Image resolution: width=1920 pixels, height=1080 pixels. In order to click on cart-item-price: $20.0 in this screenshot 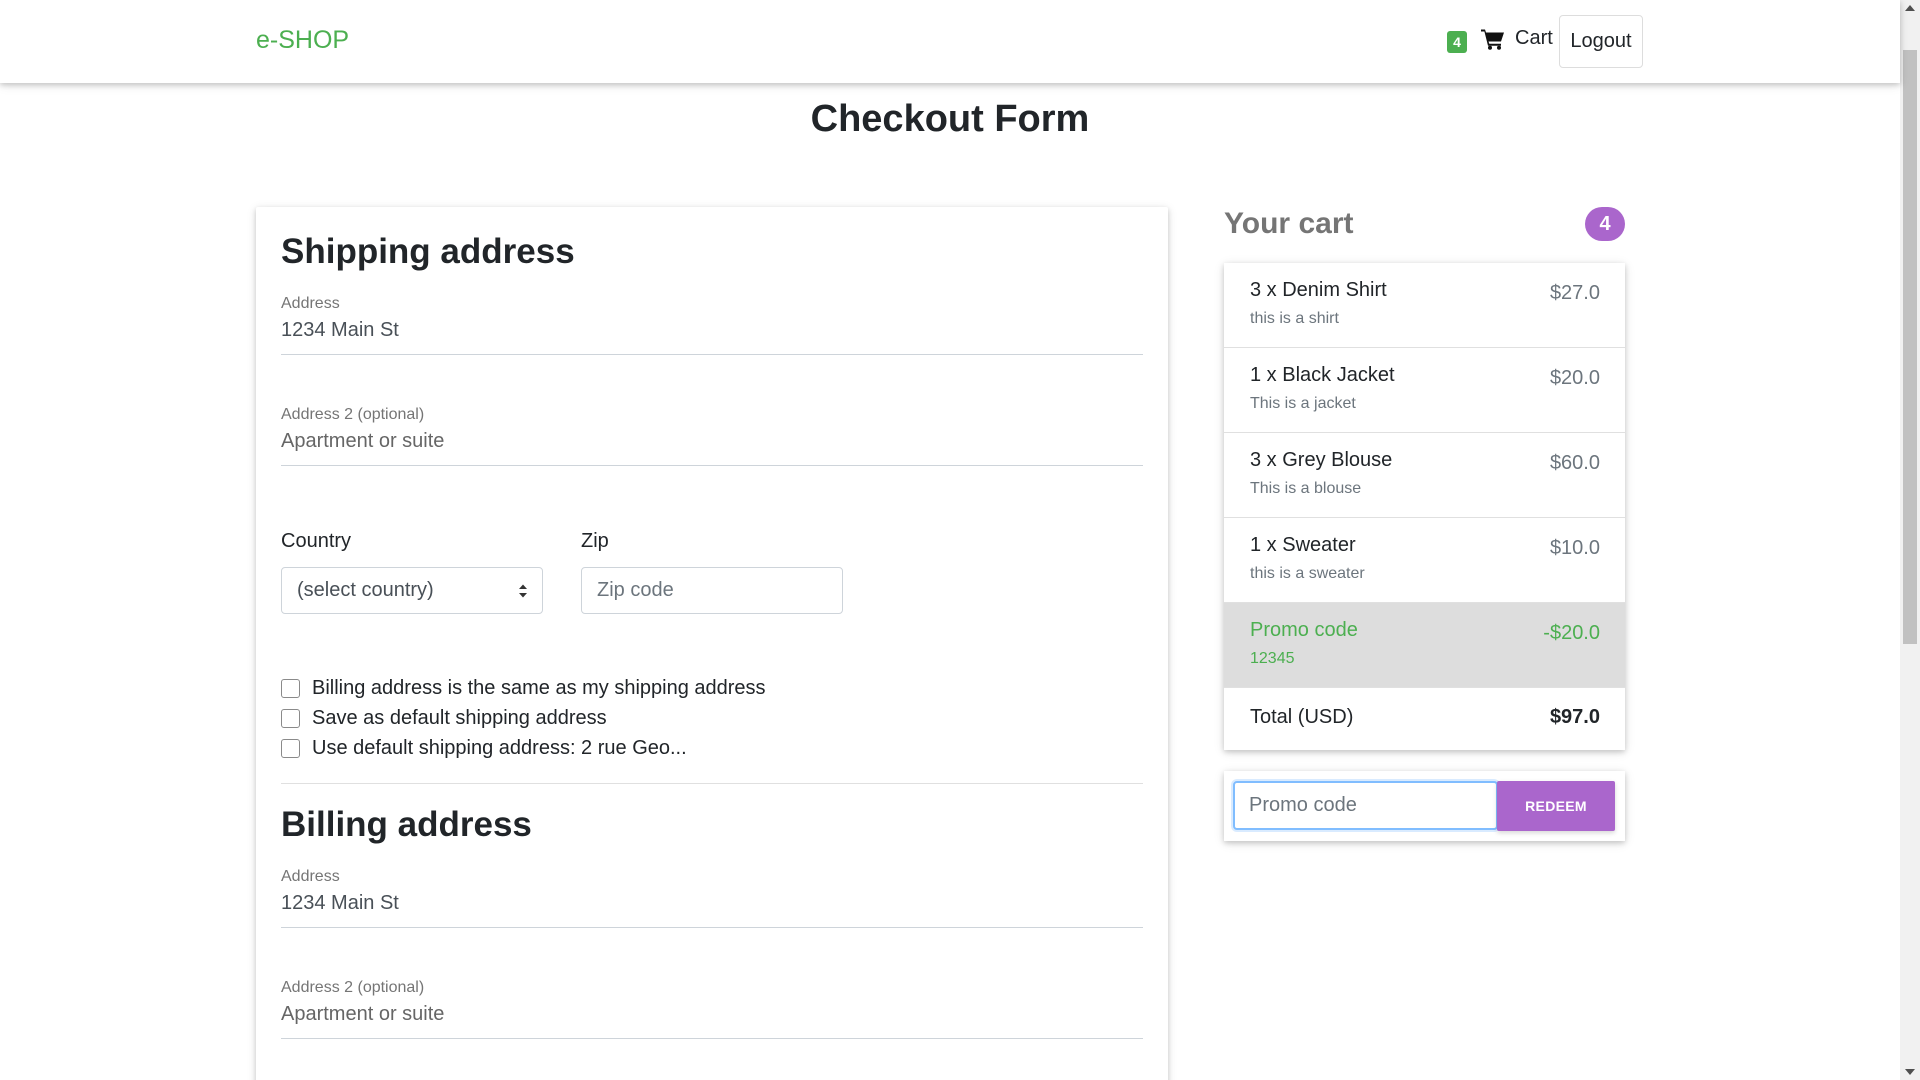, I will do `click(1574, 378)`.